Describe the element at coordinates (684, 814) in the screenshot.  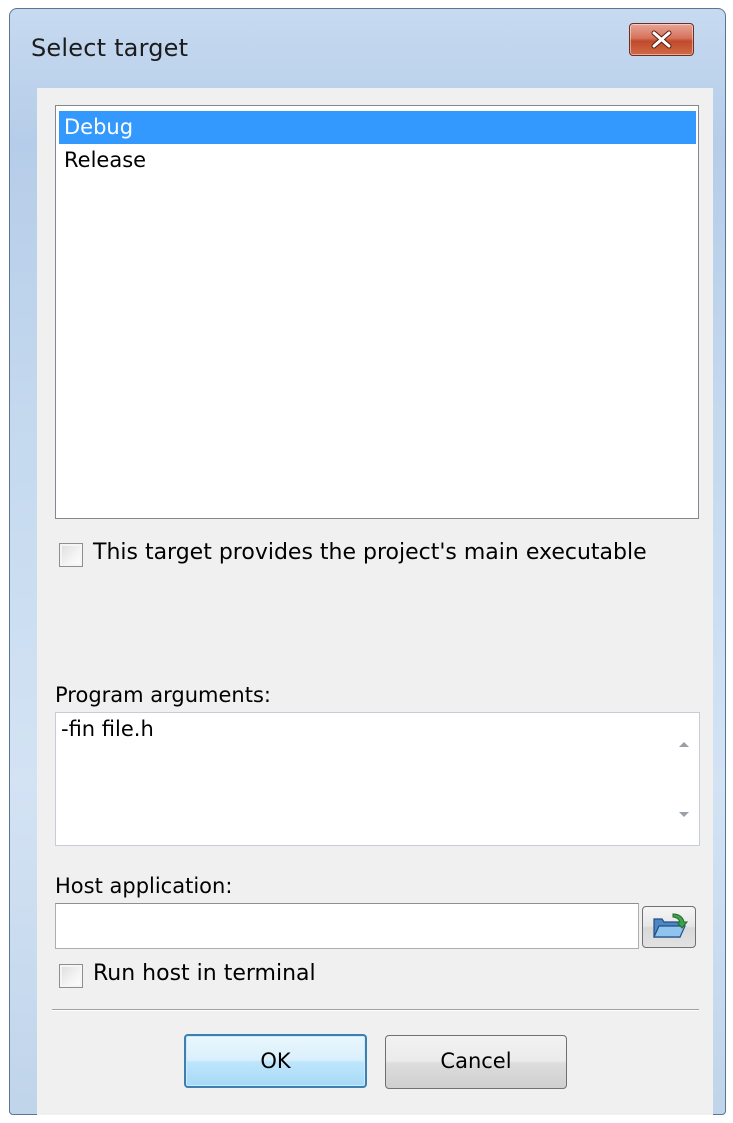
I see `scroll-down-arrow-icon` at that location.